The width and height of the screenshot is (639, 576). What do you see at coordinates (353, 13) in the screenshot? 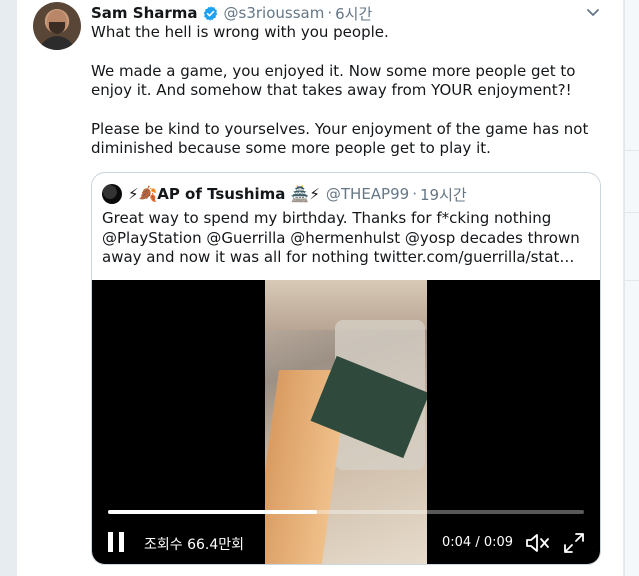
I see `tweet-timestamp: 6시간` at bounding box center [353, 13].